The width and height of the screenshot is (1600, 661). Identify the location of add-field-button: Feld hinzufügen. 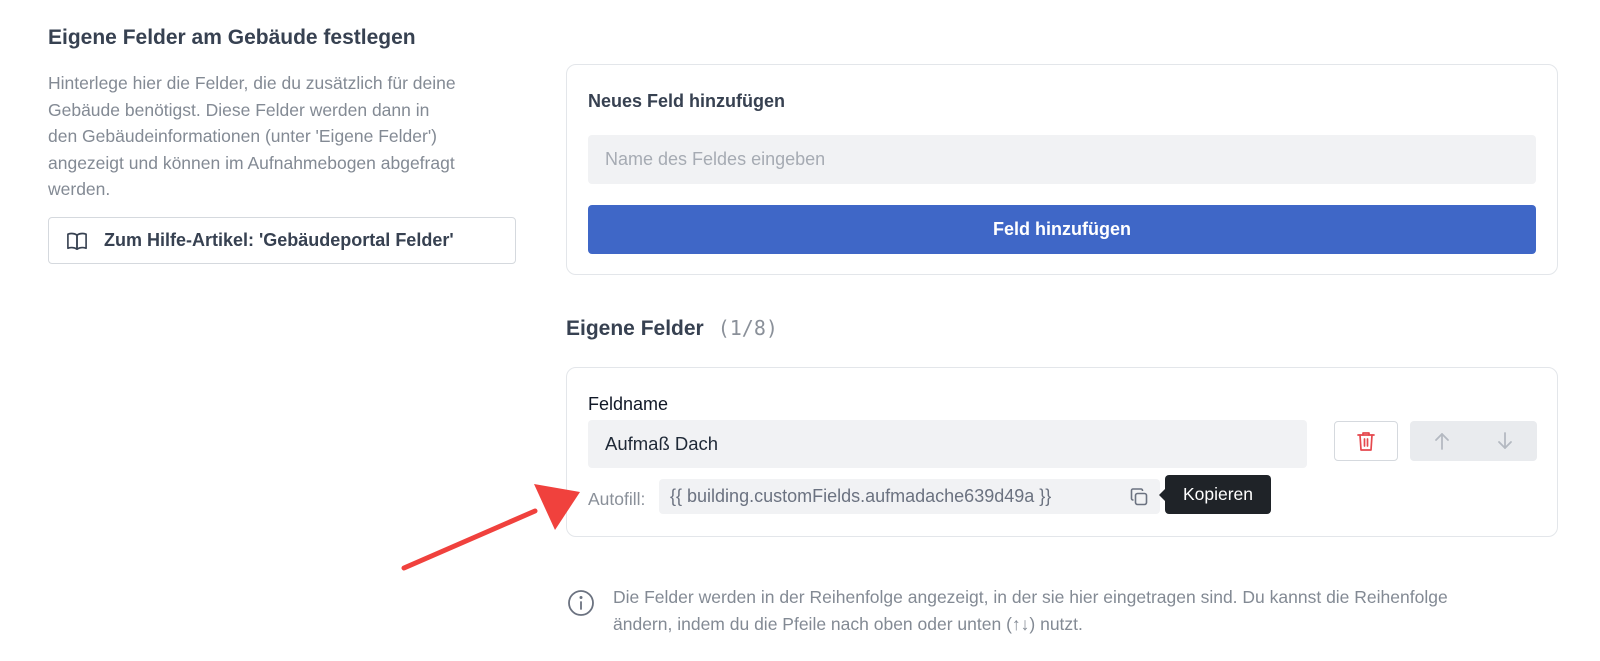
(1062, 229).